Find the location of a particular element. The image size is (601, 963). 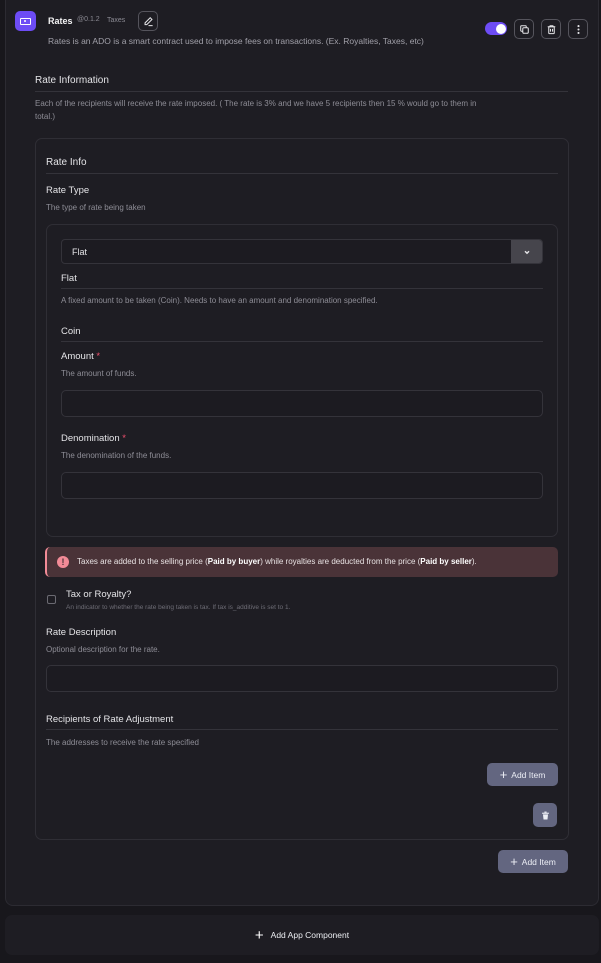

amount-label-text: Amount is located at coordinates (77, 356).